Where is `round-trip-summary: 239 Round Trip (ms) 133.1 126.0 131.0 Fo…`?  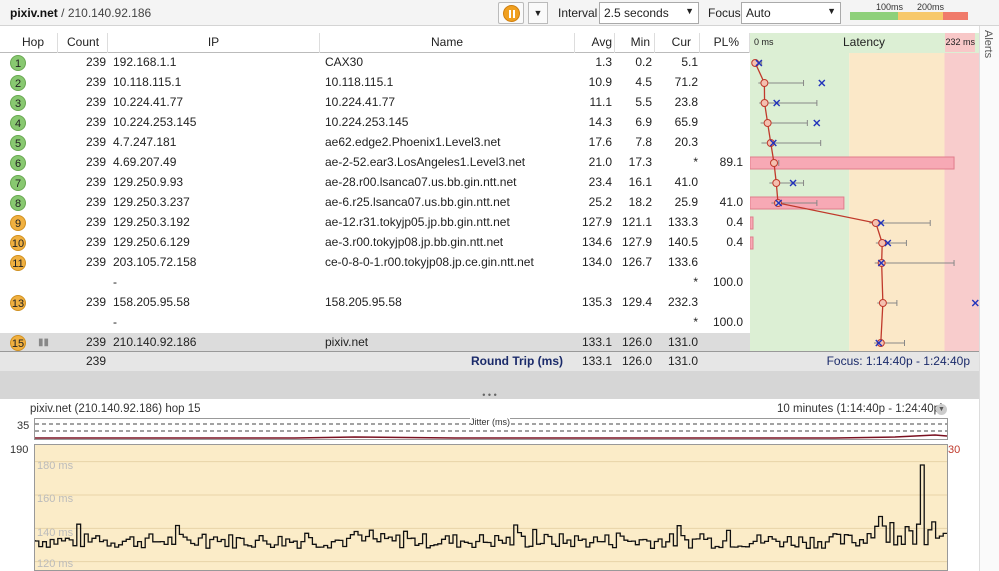 round-trip-summary: 239 Round Trip (ms) 133.1 126.0 131.0 Fo… is located at coordinates (489, 361).